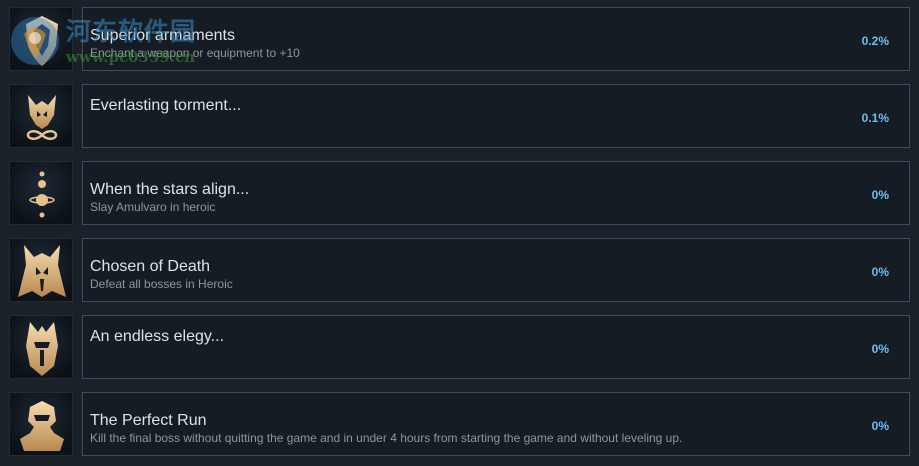 The image size is (919, 466). Describe the element at coordinates (195, 53) in the screenshot. I see `achievement-description: Enchant a weapon or equipment to +10` at that location.